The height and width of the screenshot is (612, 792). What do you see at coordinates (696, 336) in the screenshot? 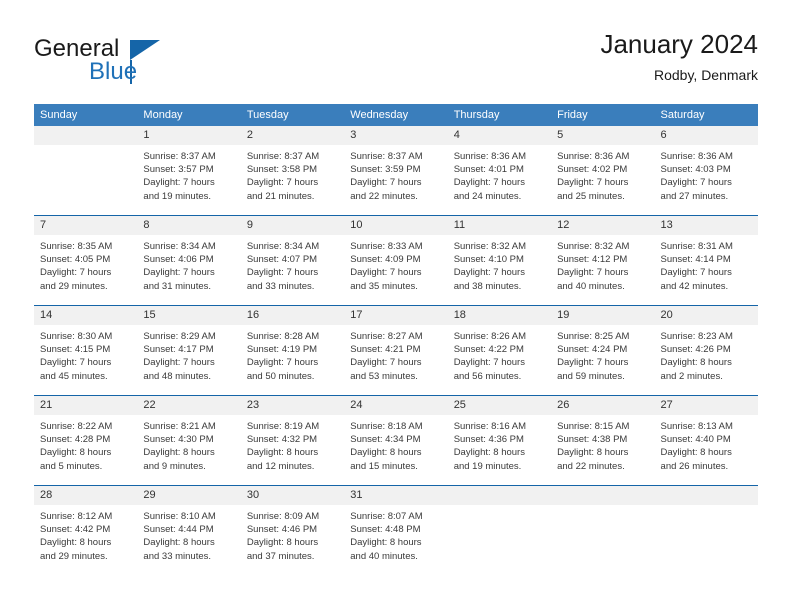
I see `day-info-sunrise: Sunrise: 8:23 AM` at bounding box center [696, 336].